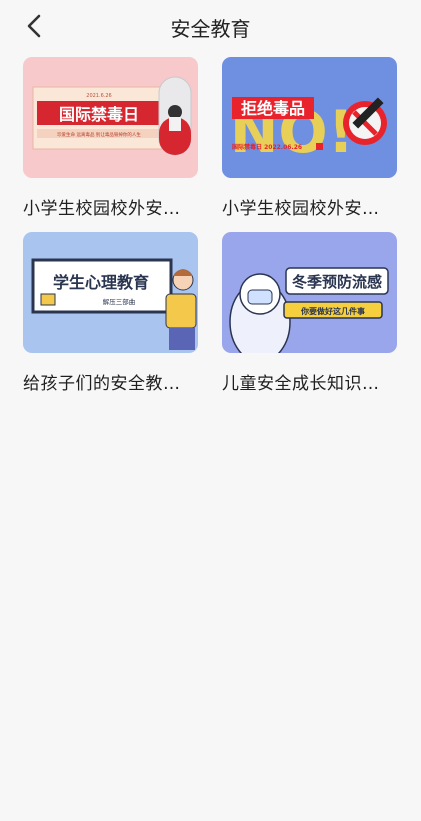 The image size is (421, 821). Describe the element at coordinates (99, 114) in the screenshot. I see `thumb-heading: 国际禁毒日` at that location.